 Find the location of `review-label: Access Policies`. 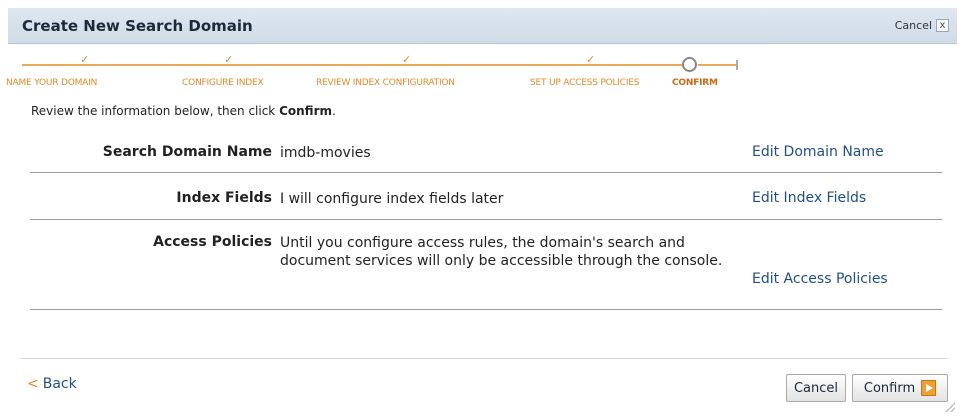

review-label: Access Policies is located at coordinates (212, 242).